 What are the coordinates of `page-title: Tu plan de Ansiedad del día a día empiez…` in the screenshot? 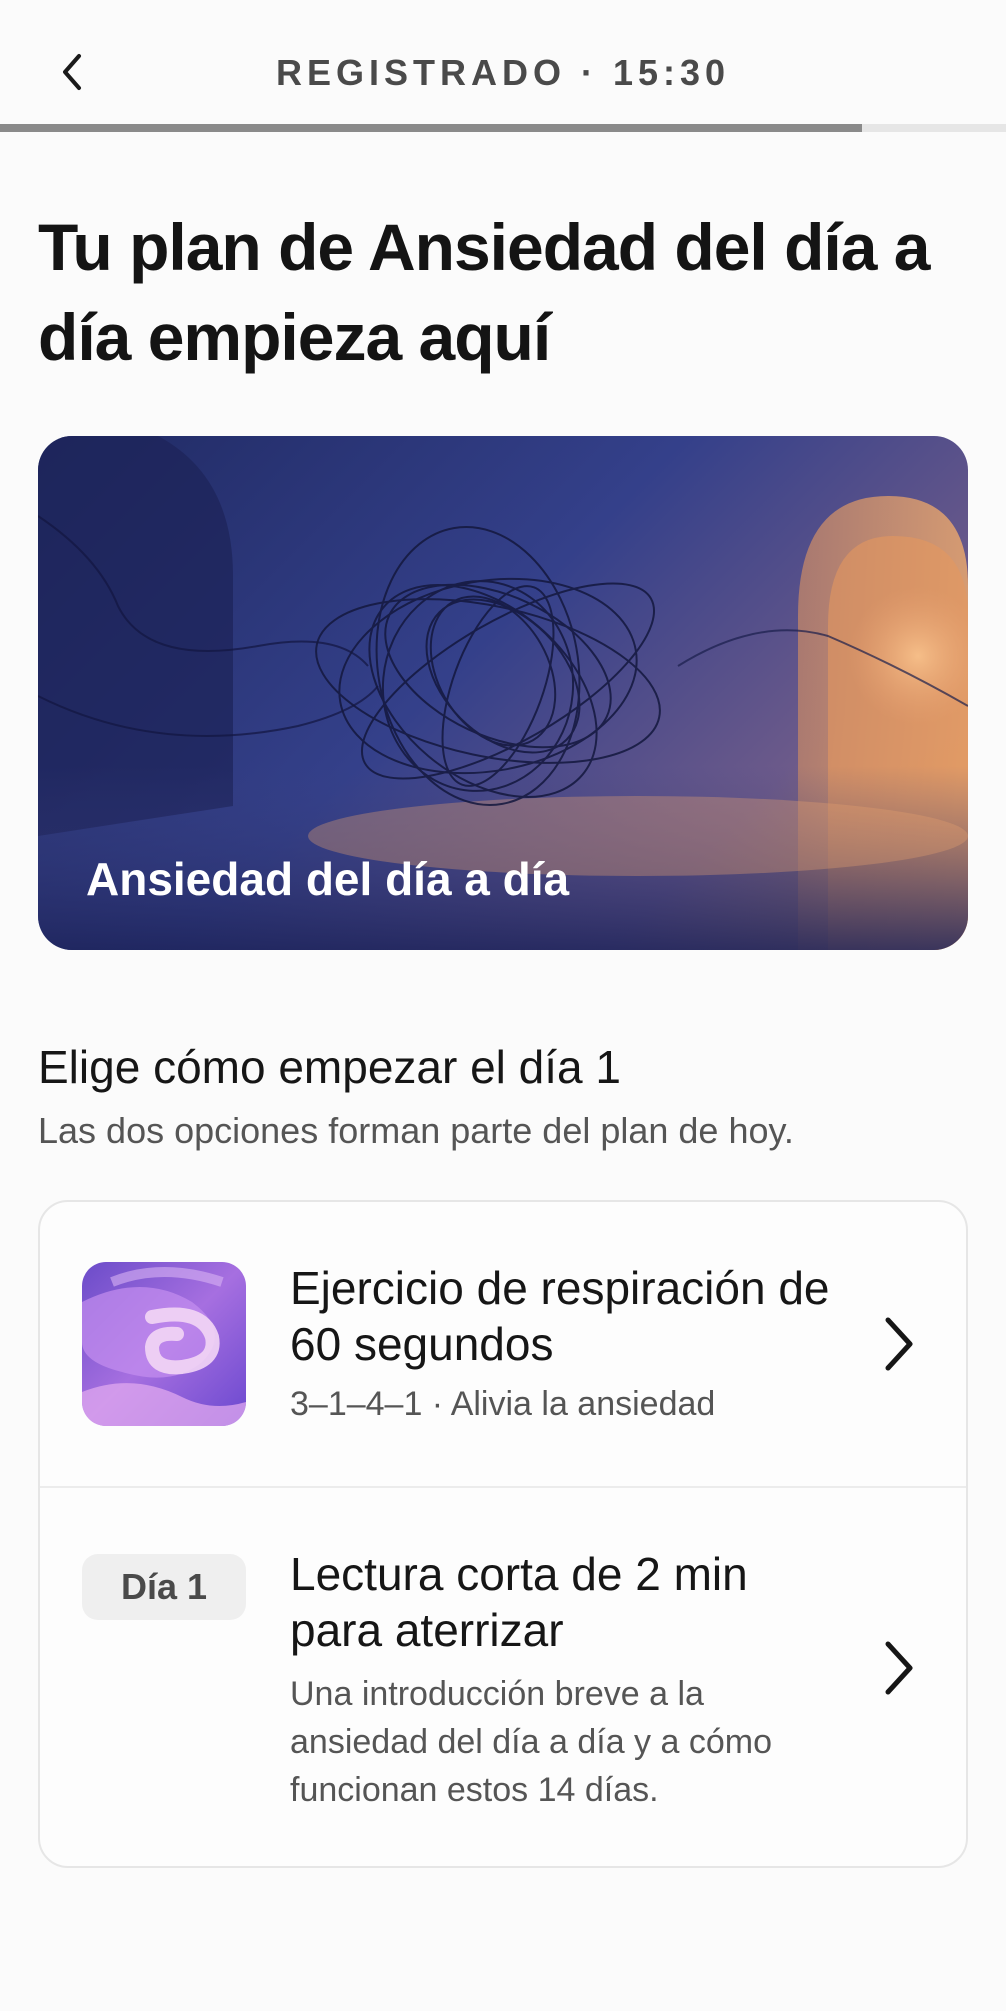 It's located at (484, 292).